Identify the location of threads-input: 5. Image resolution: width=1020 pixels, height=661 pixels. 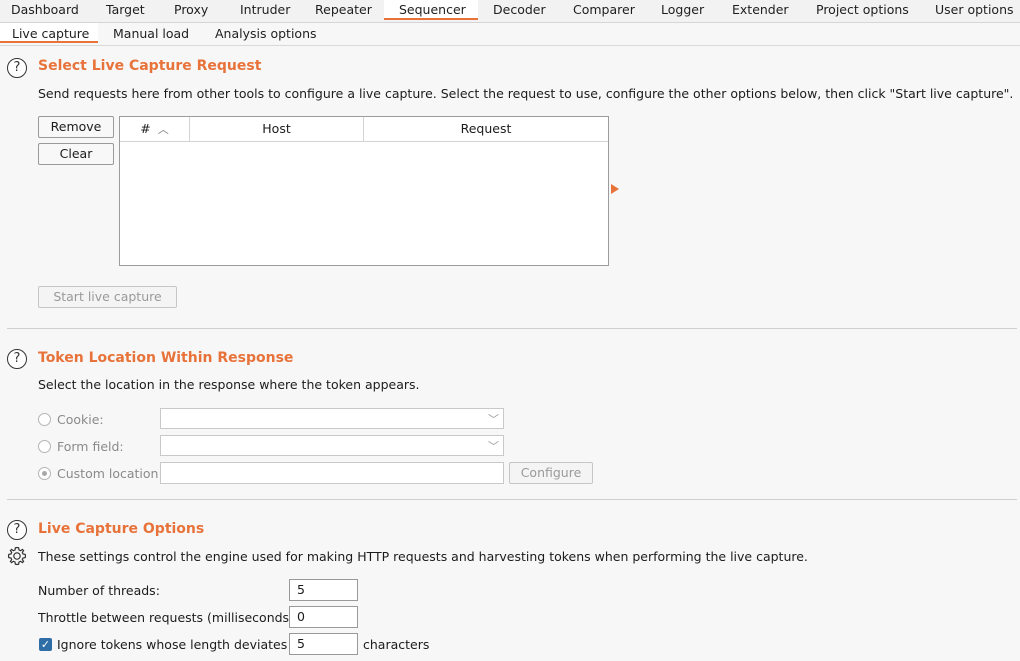
(323, 590).